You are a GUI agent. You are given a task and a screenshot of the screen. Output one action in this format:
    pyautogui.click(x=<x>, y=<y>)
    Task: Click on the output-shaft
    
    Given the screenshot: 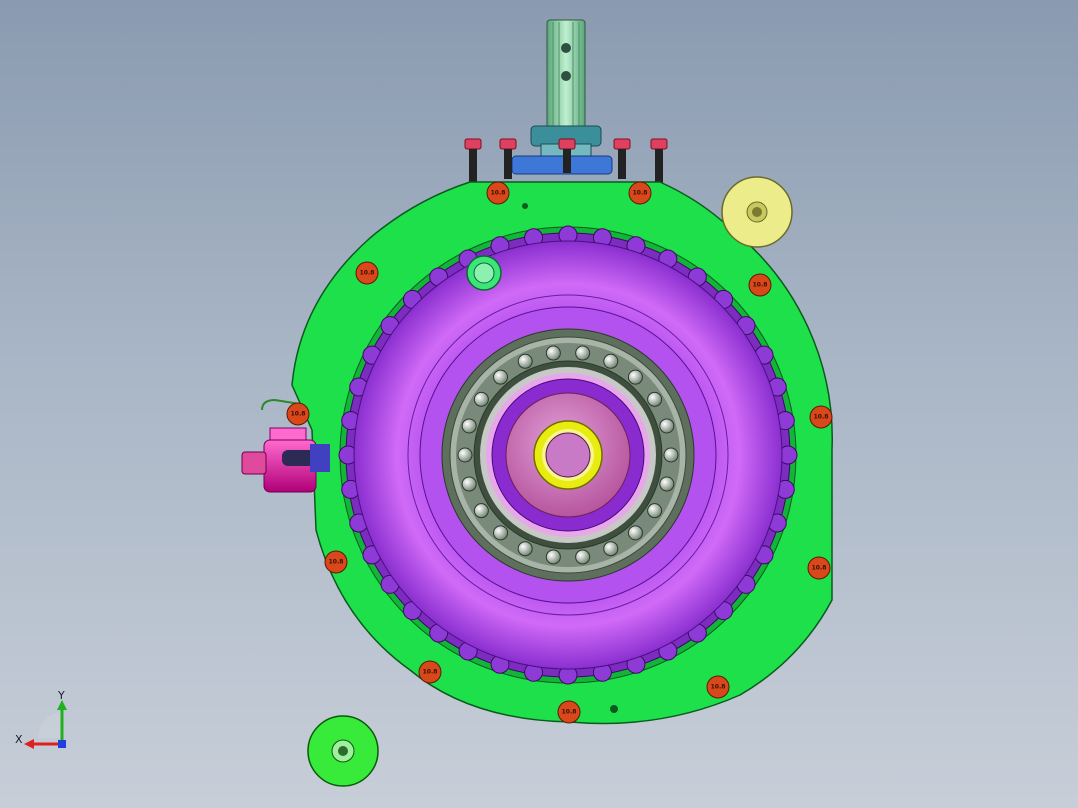 What is the action you would take?
    pyautogui.click(x=562, y=97)
    